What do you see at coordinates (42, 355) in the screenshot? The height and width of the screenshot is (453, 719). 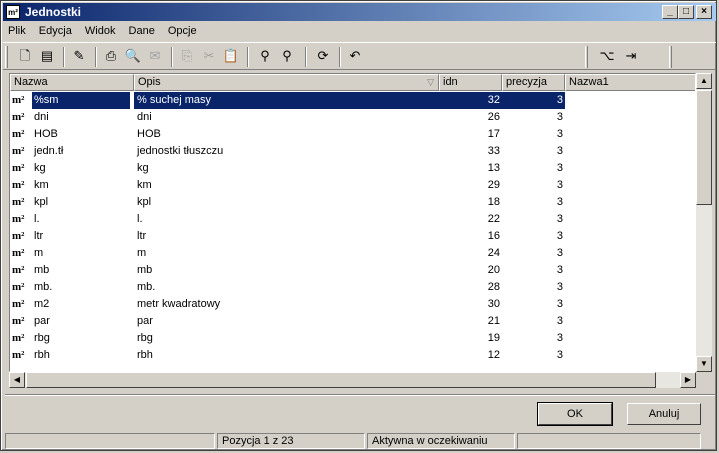 I see `cell-nazwa: rbh` at bounding box center [42, 355].